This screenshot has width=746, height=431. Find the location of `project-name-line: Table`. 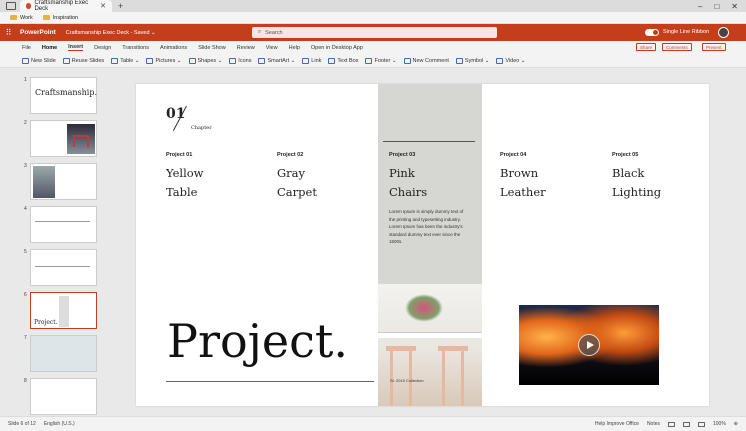

project-name-line: Table is located at coordinates (182, 192).